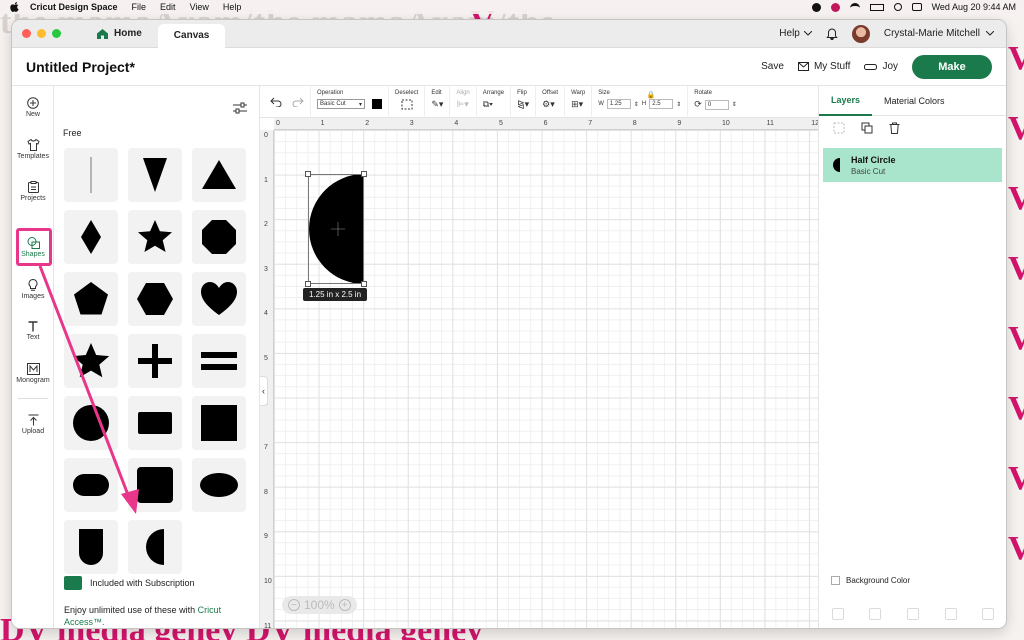 The image size is (1024, 640). I want to click on collapse-panel-button: ‹, so click(264, 391).